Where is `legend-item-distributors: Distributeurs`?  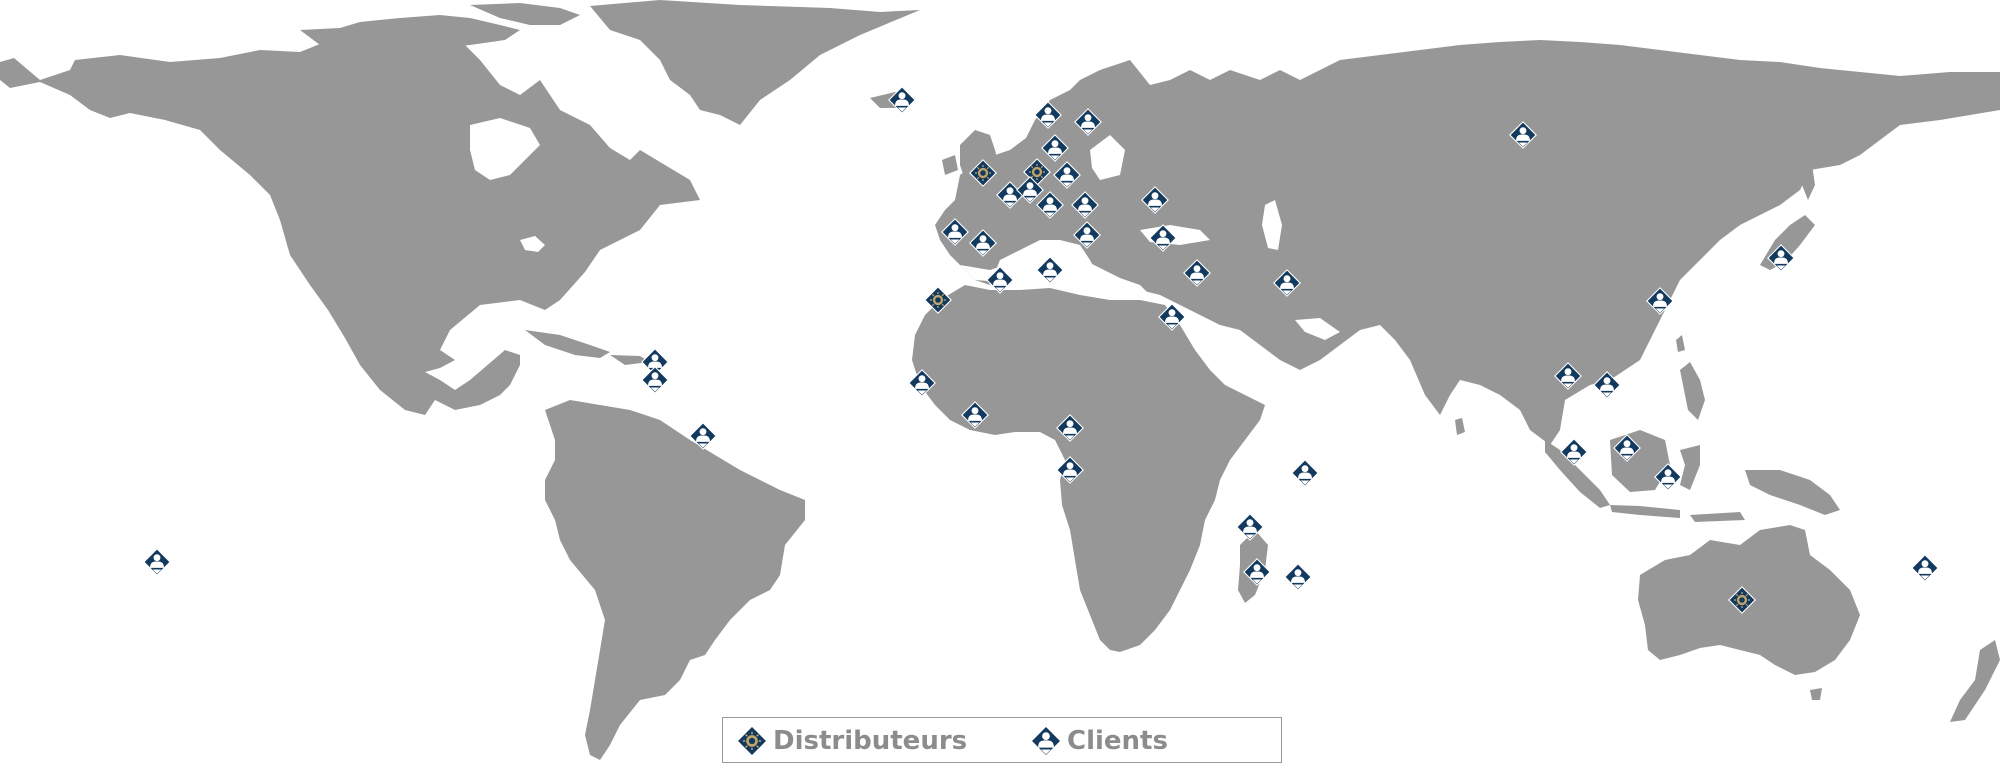
legend-item-distributors: Distributeurs is located at coordinates (851, 741).